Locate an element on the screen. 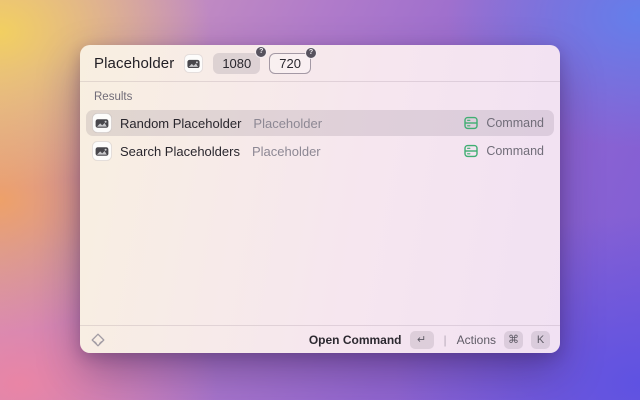  raycast-diamond-icon is located at coordinates (98, 339).